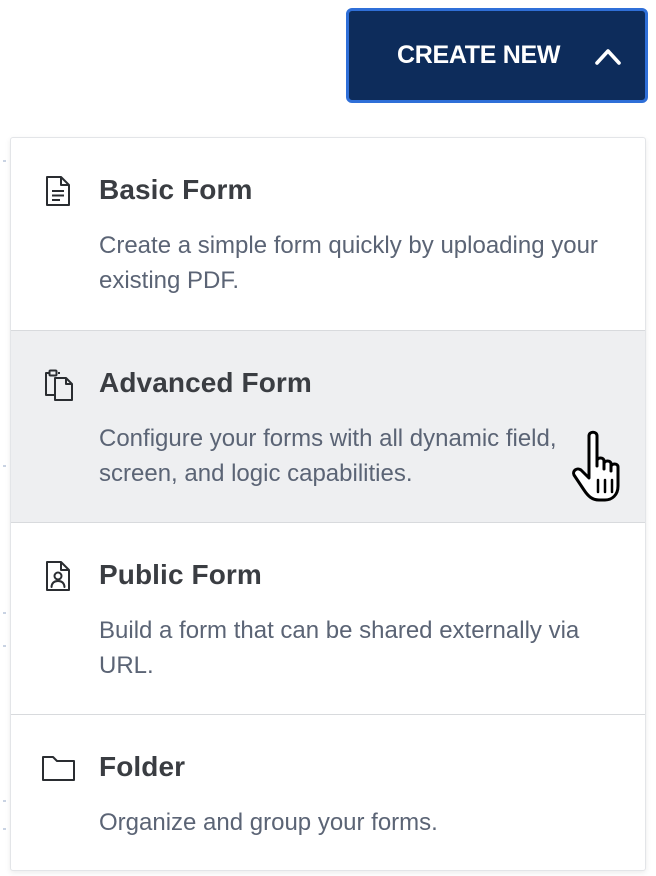 The height and width of the screenshot is (876, 656). I want to click on document-icon, so click(58, 191).